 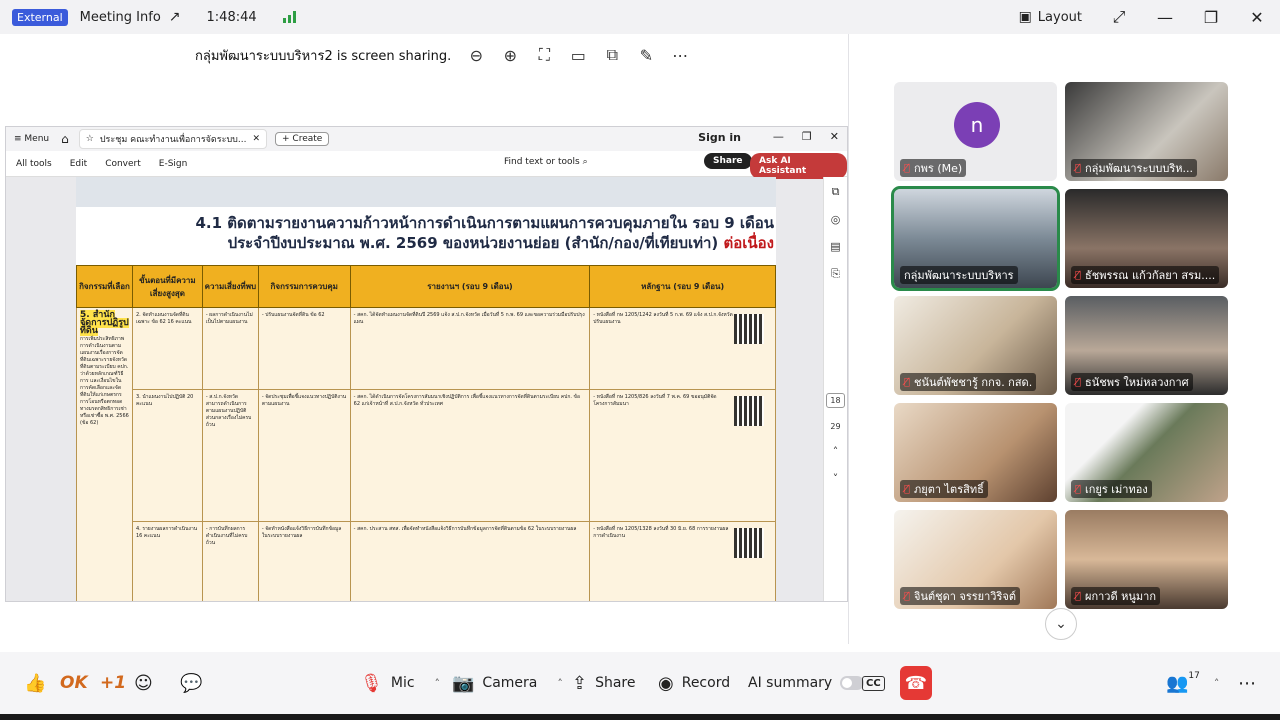 What do you see at coordinates (470, 286) in the screenshot?
I see `table-header: รายงานฯ (รอบ 9 เดือน)` at bounding box center [470, 286].